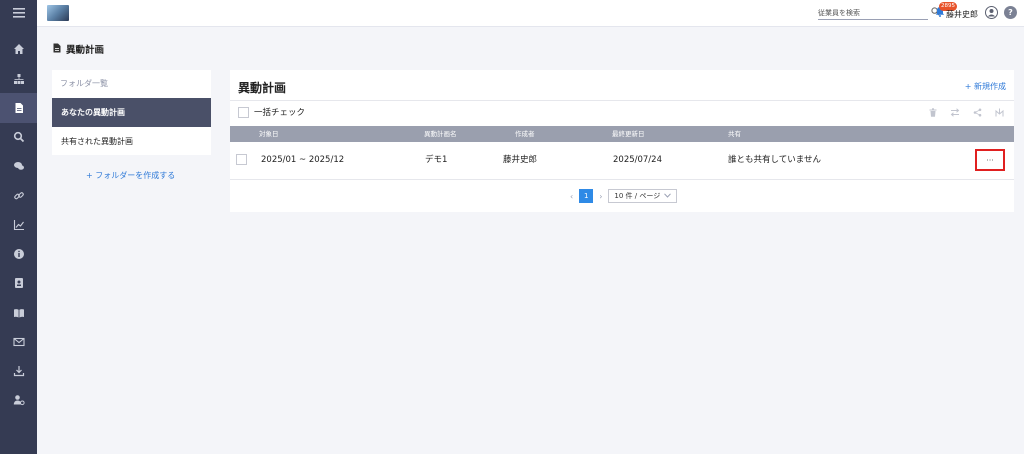 The height and width of the screenshot is (454, 1024). Describe the element at coordinates (622, 100) in the screenshot. I see `divider` at that location.